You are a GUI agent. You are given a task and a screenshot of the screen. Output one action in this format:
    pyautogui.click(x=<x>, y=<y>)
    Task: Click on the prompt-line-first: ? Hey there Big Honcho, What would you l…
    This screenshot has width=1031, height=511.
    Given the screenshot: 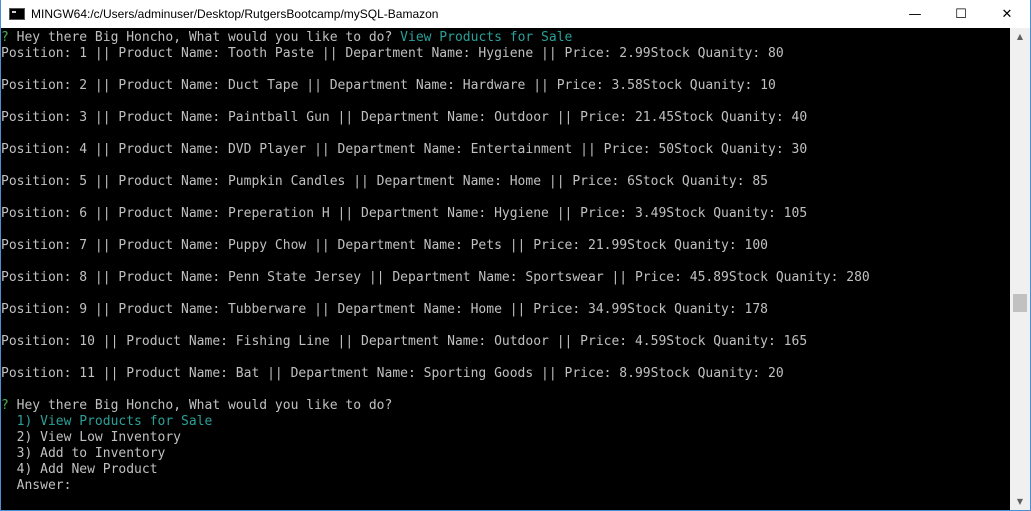 What is the action you would take?
    pyautogui.click(x=286, y=38)
    